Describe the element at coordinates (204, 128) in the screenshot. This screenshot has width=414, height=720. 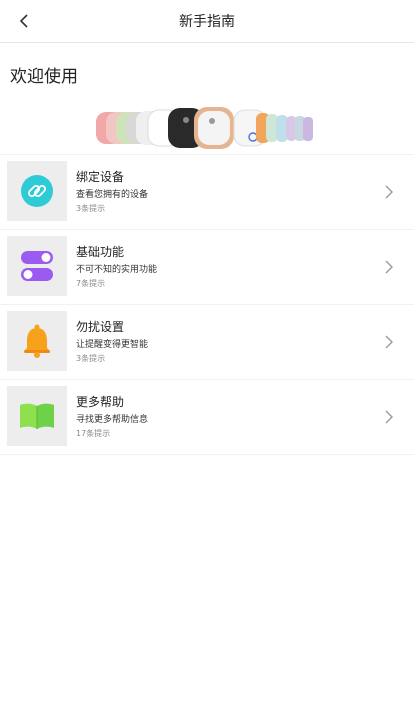
I see `device-banner-image` at that location.